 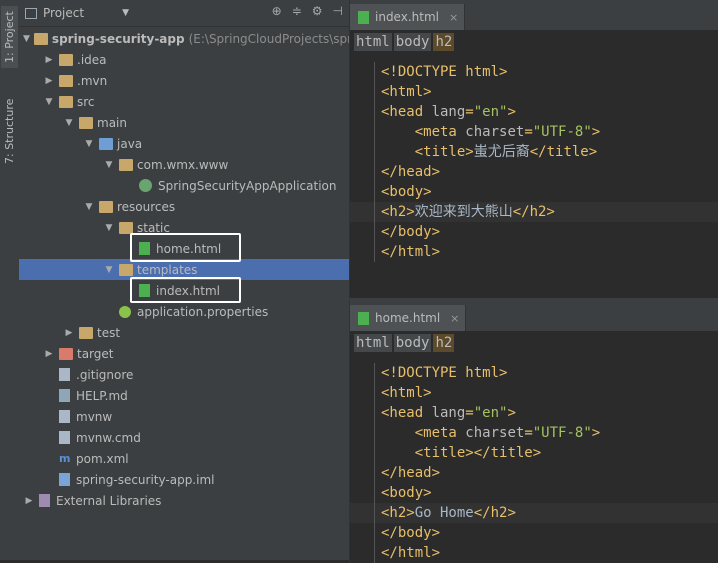 I want to click on project-tool-tab-label: 1: Project, so click(x=9, y=37).